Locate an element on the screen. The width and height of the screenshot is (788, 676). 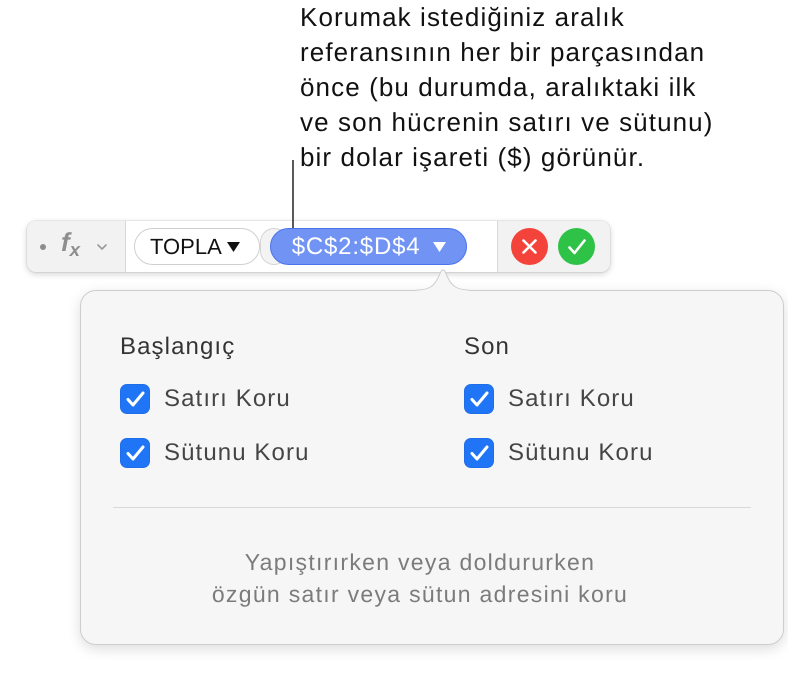
leader-line is located at coordinates (293, 194).